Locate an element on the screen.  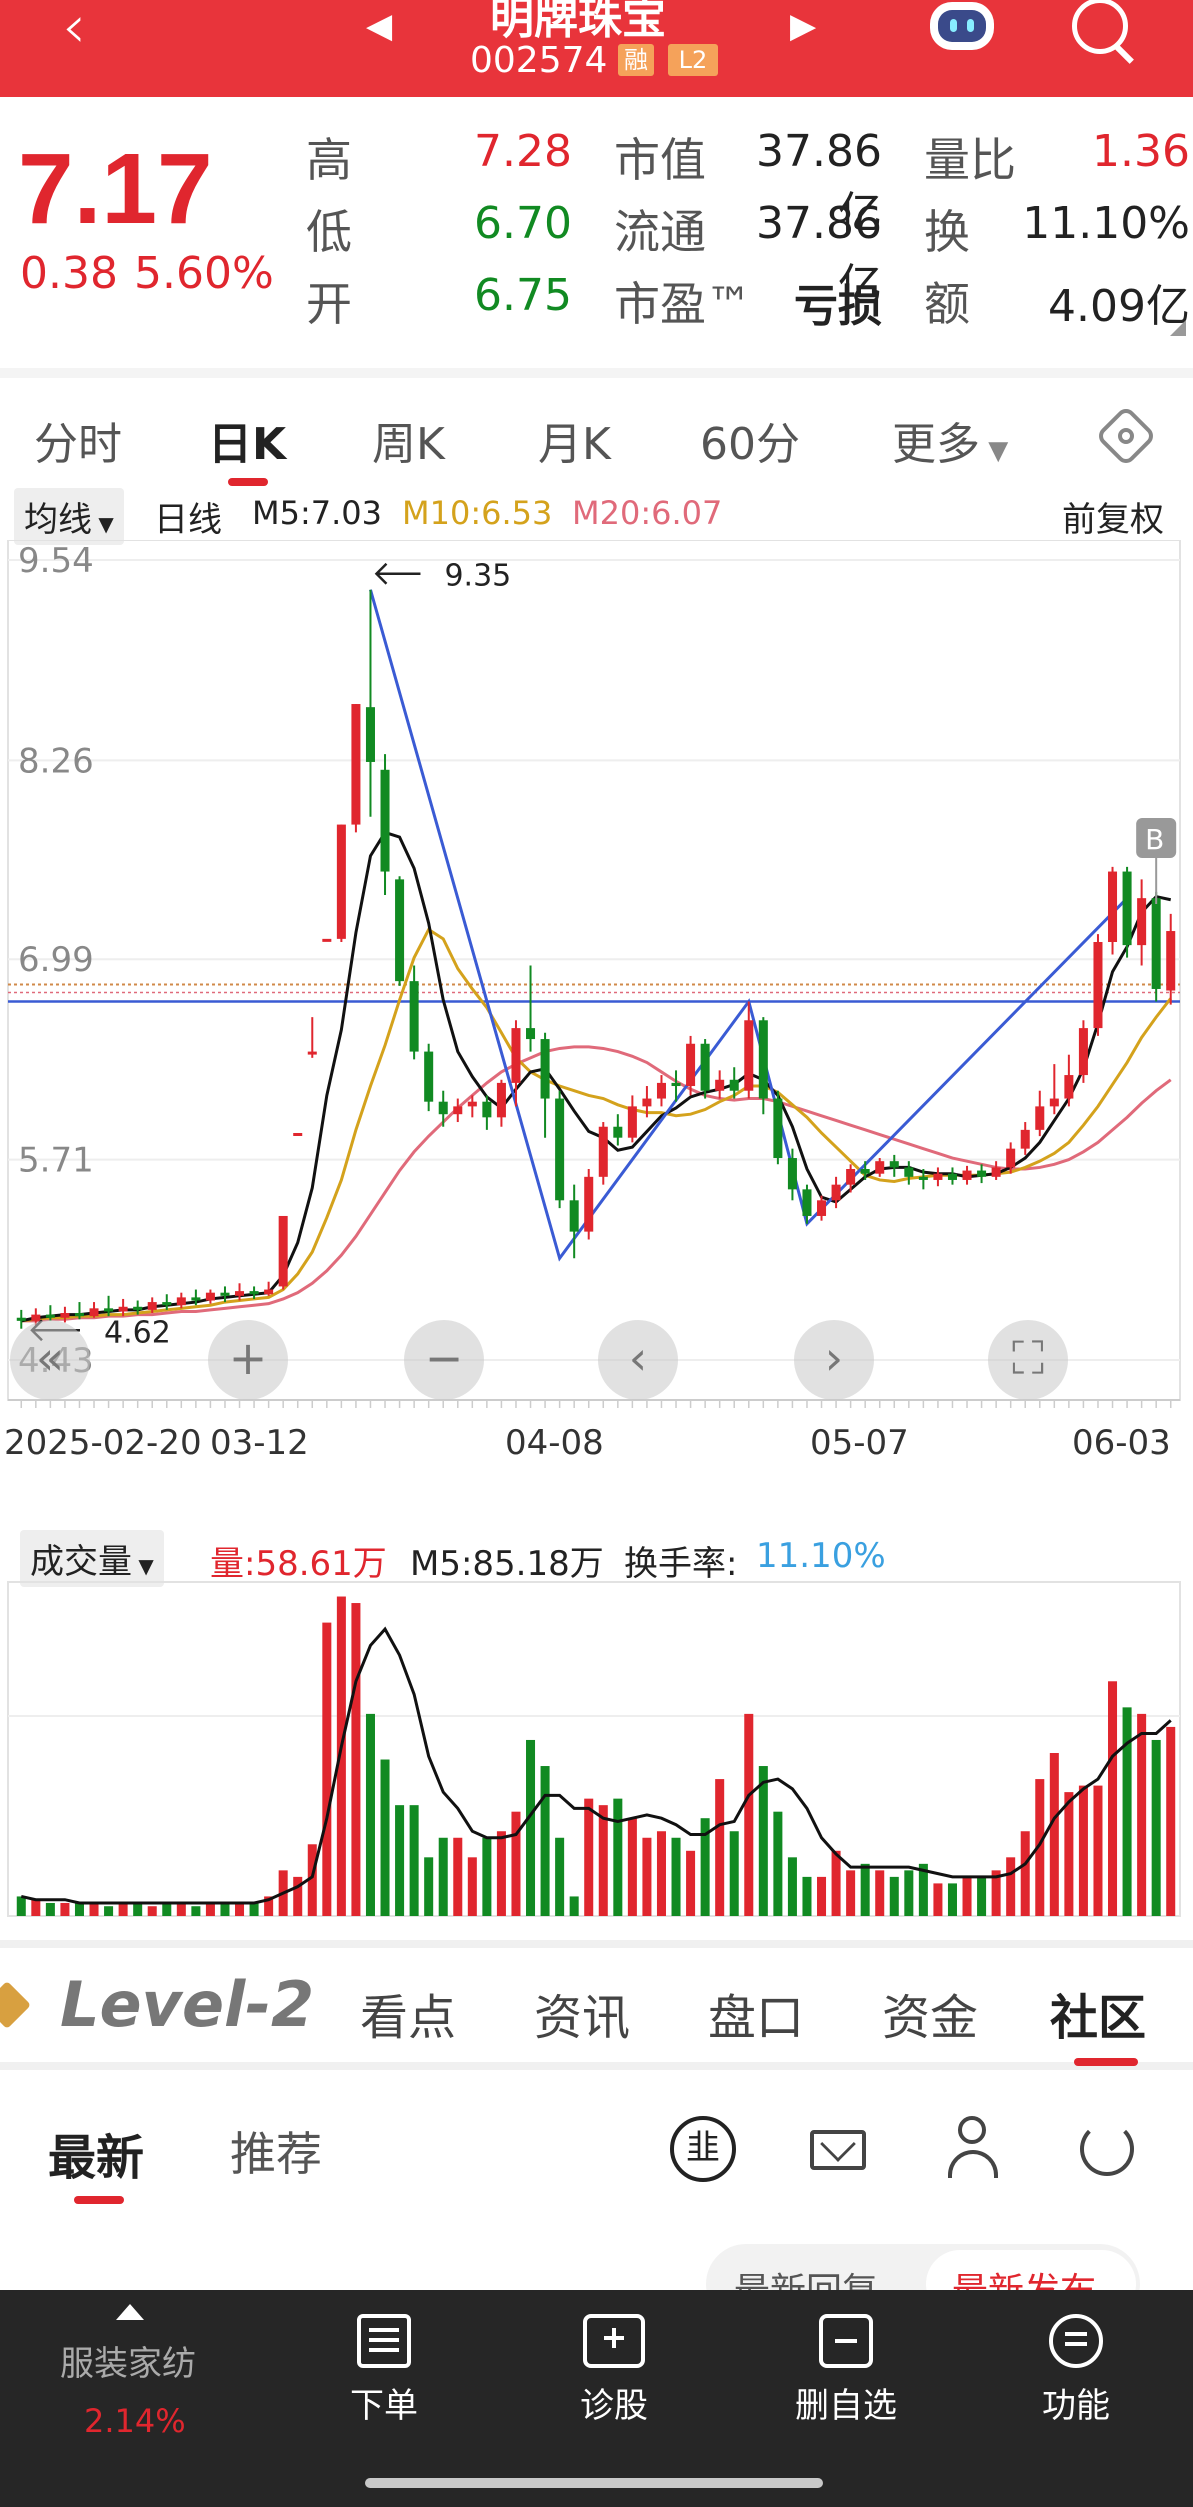
price-change: 0.38 is located at coordinates (69, 273).